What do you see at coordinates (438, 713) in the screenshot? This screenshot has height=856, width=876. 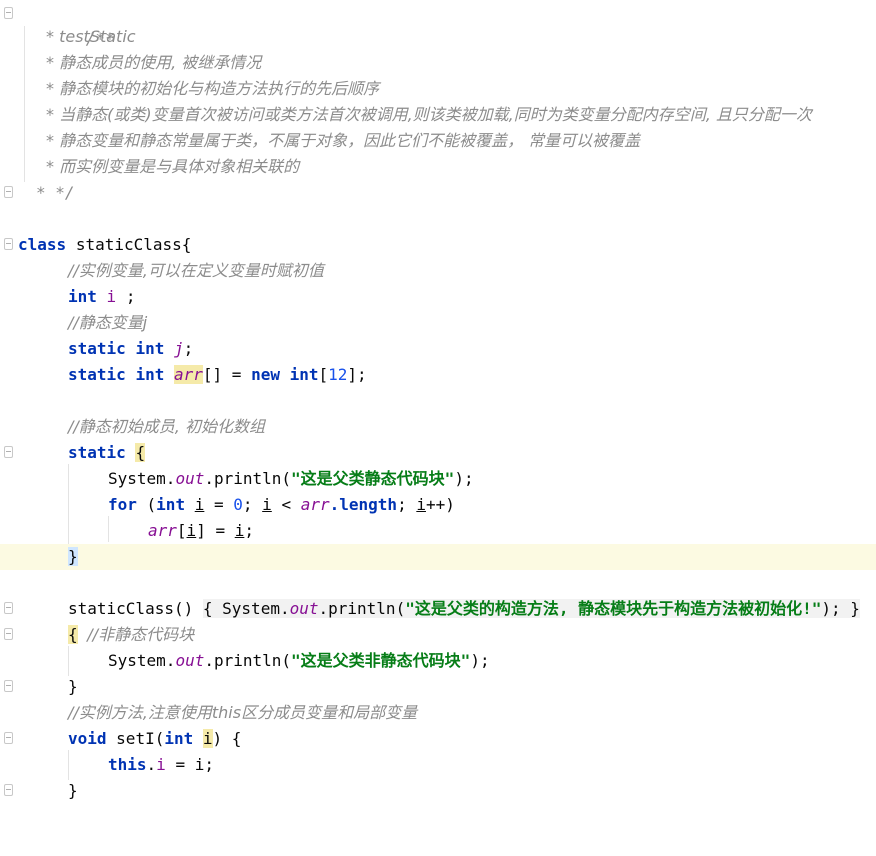 I see `code-line: //实例方法,注意使用this区分成员变量和局部变量` at bounding box center [438, 713].